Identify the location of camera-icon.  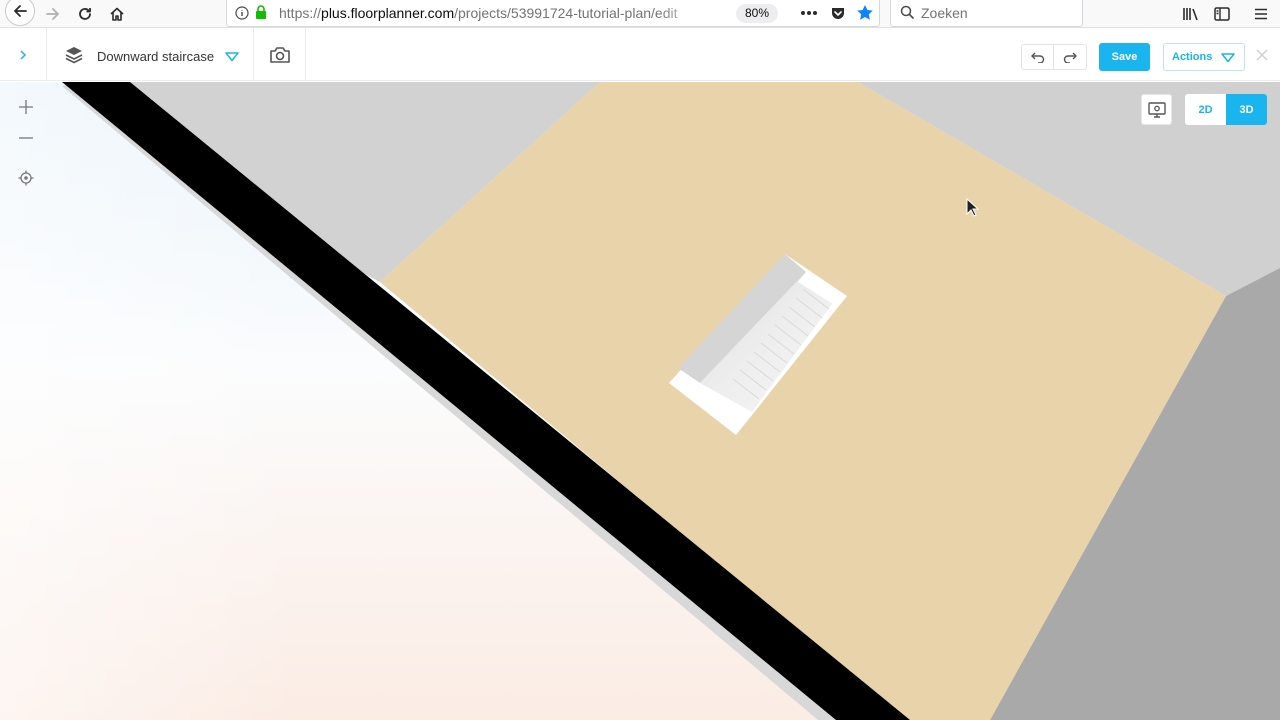
(280, 54).